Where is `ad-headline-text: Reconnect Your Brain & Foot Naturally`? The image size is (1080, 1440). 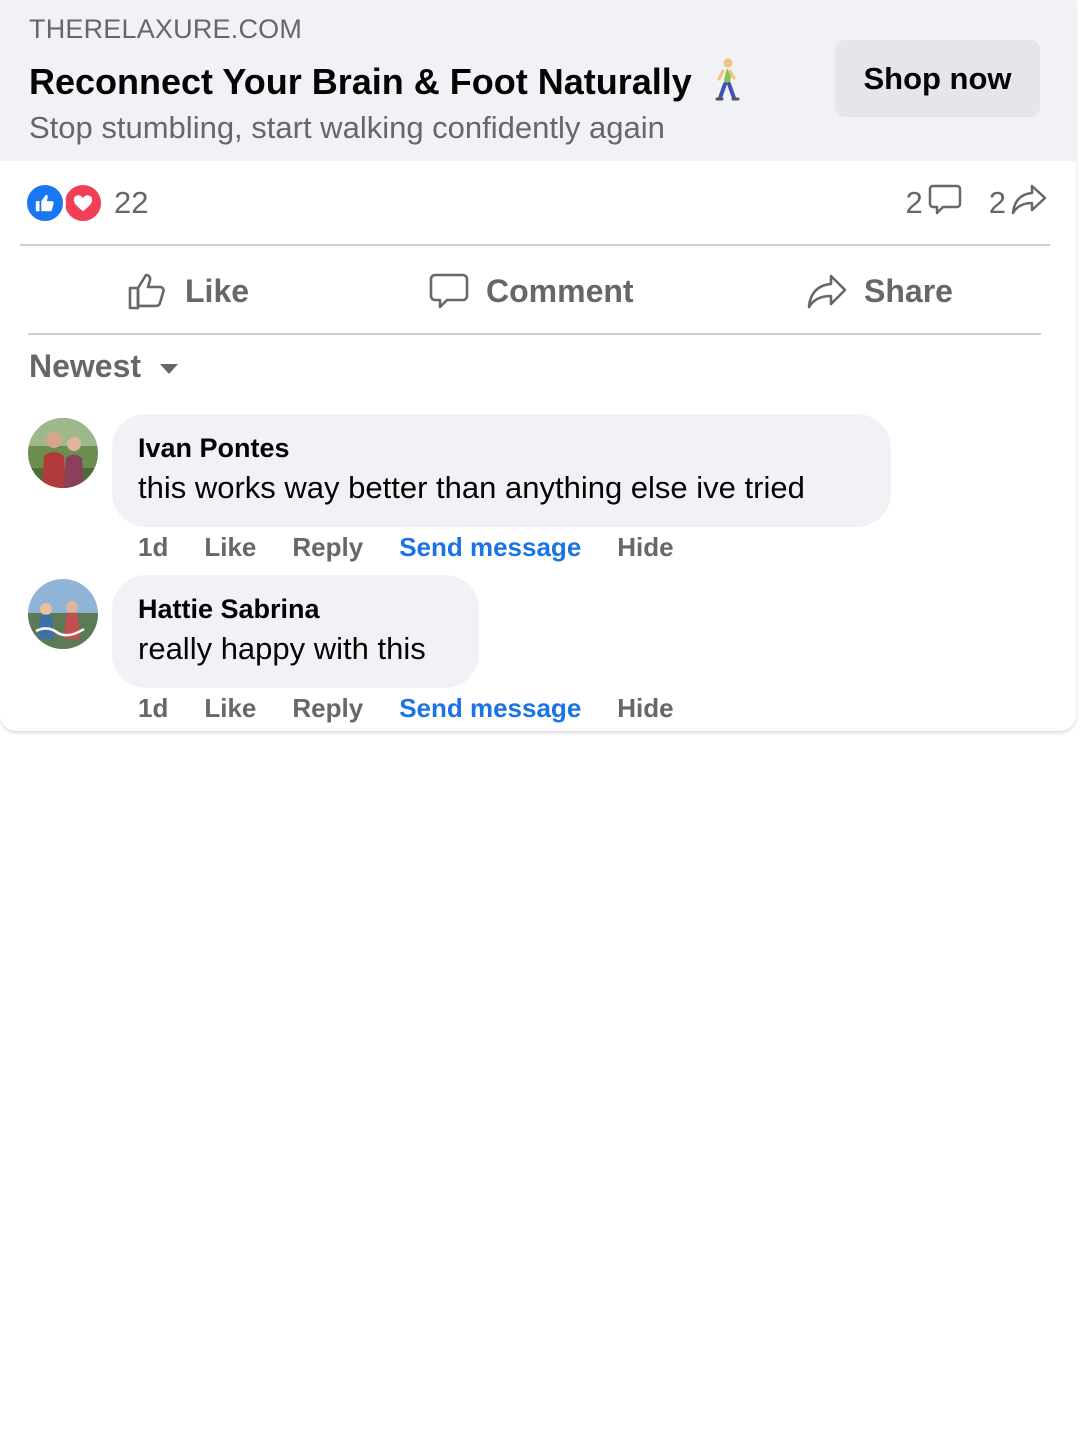 ad-headline-text: Reconnect Your Brain & Foot Naturally is located at coordinates (360, 82).